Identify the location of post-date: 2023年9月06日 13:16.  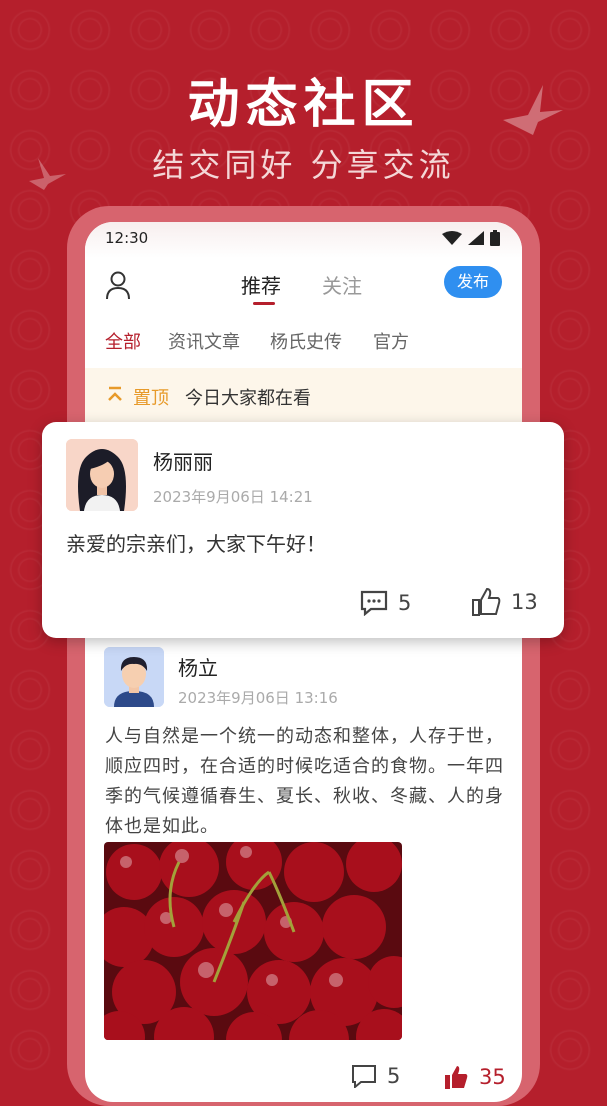
(258, 698).